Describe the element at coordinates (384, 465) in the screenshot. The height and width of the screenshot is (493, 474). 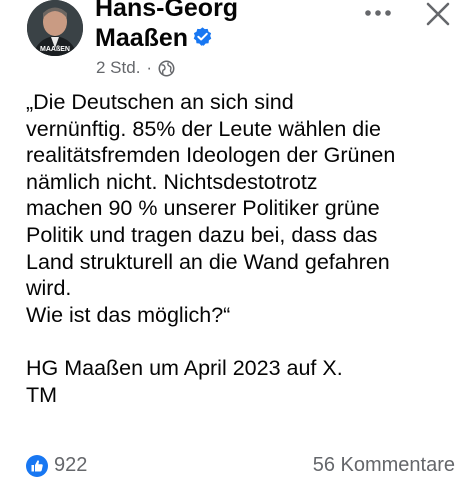
I see `comments-count-link: 56 Kommentare` at that location.